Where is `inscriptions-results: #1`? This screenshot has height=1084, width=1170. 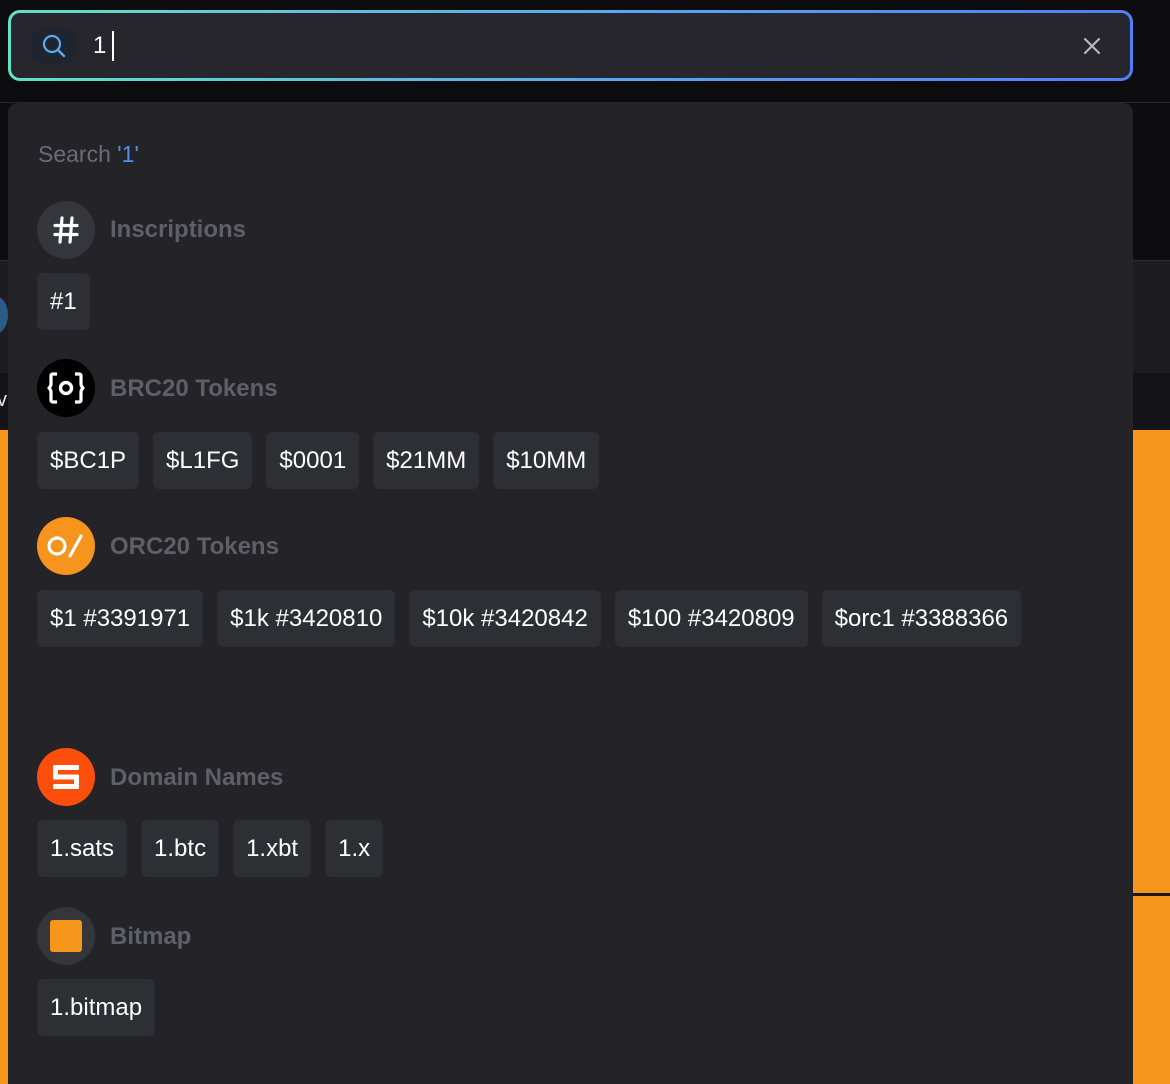
inscriptions-results: #1 is located at coordinates (572, 301).